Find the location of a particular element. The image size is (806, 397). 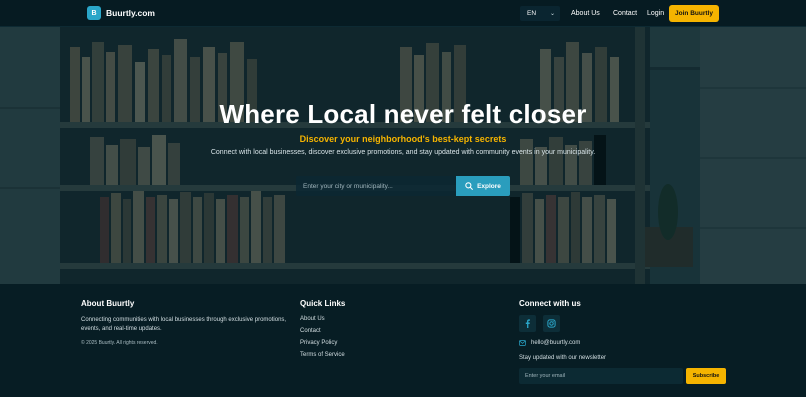

language-select: EN ⌄ is located at coordinates (540, 13).